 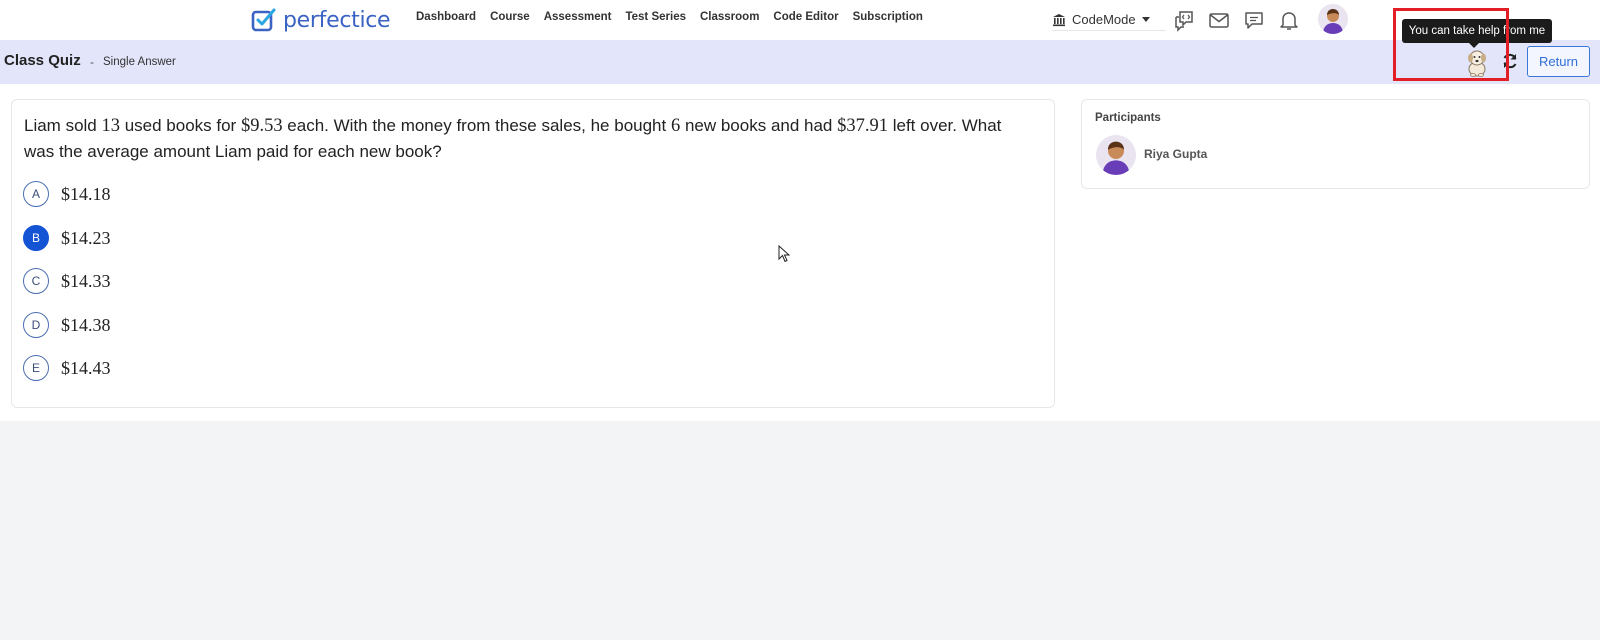 What do you see at coordinates (1451, 44) in the screenshot?
I see `highlight-annotation` at bounding box center [1451, 44].